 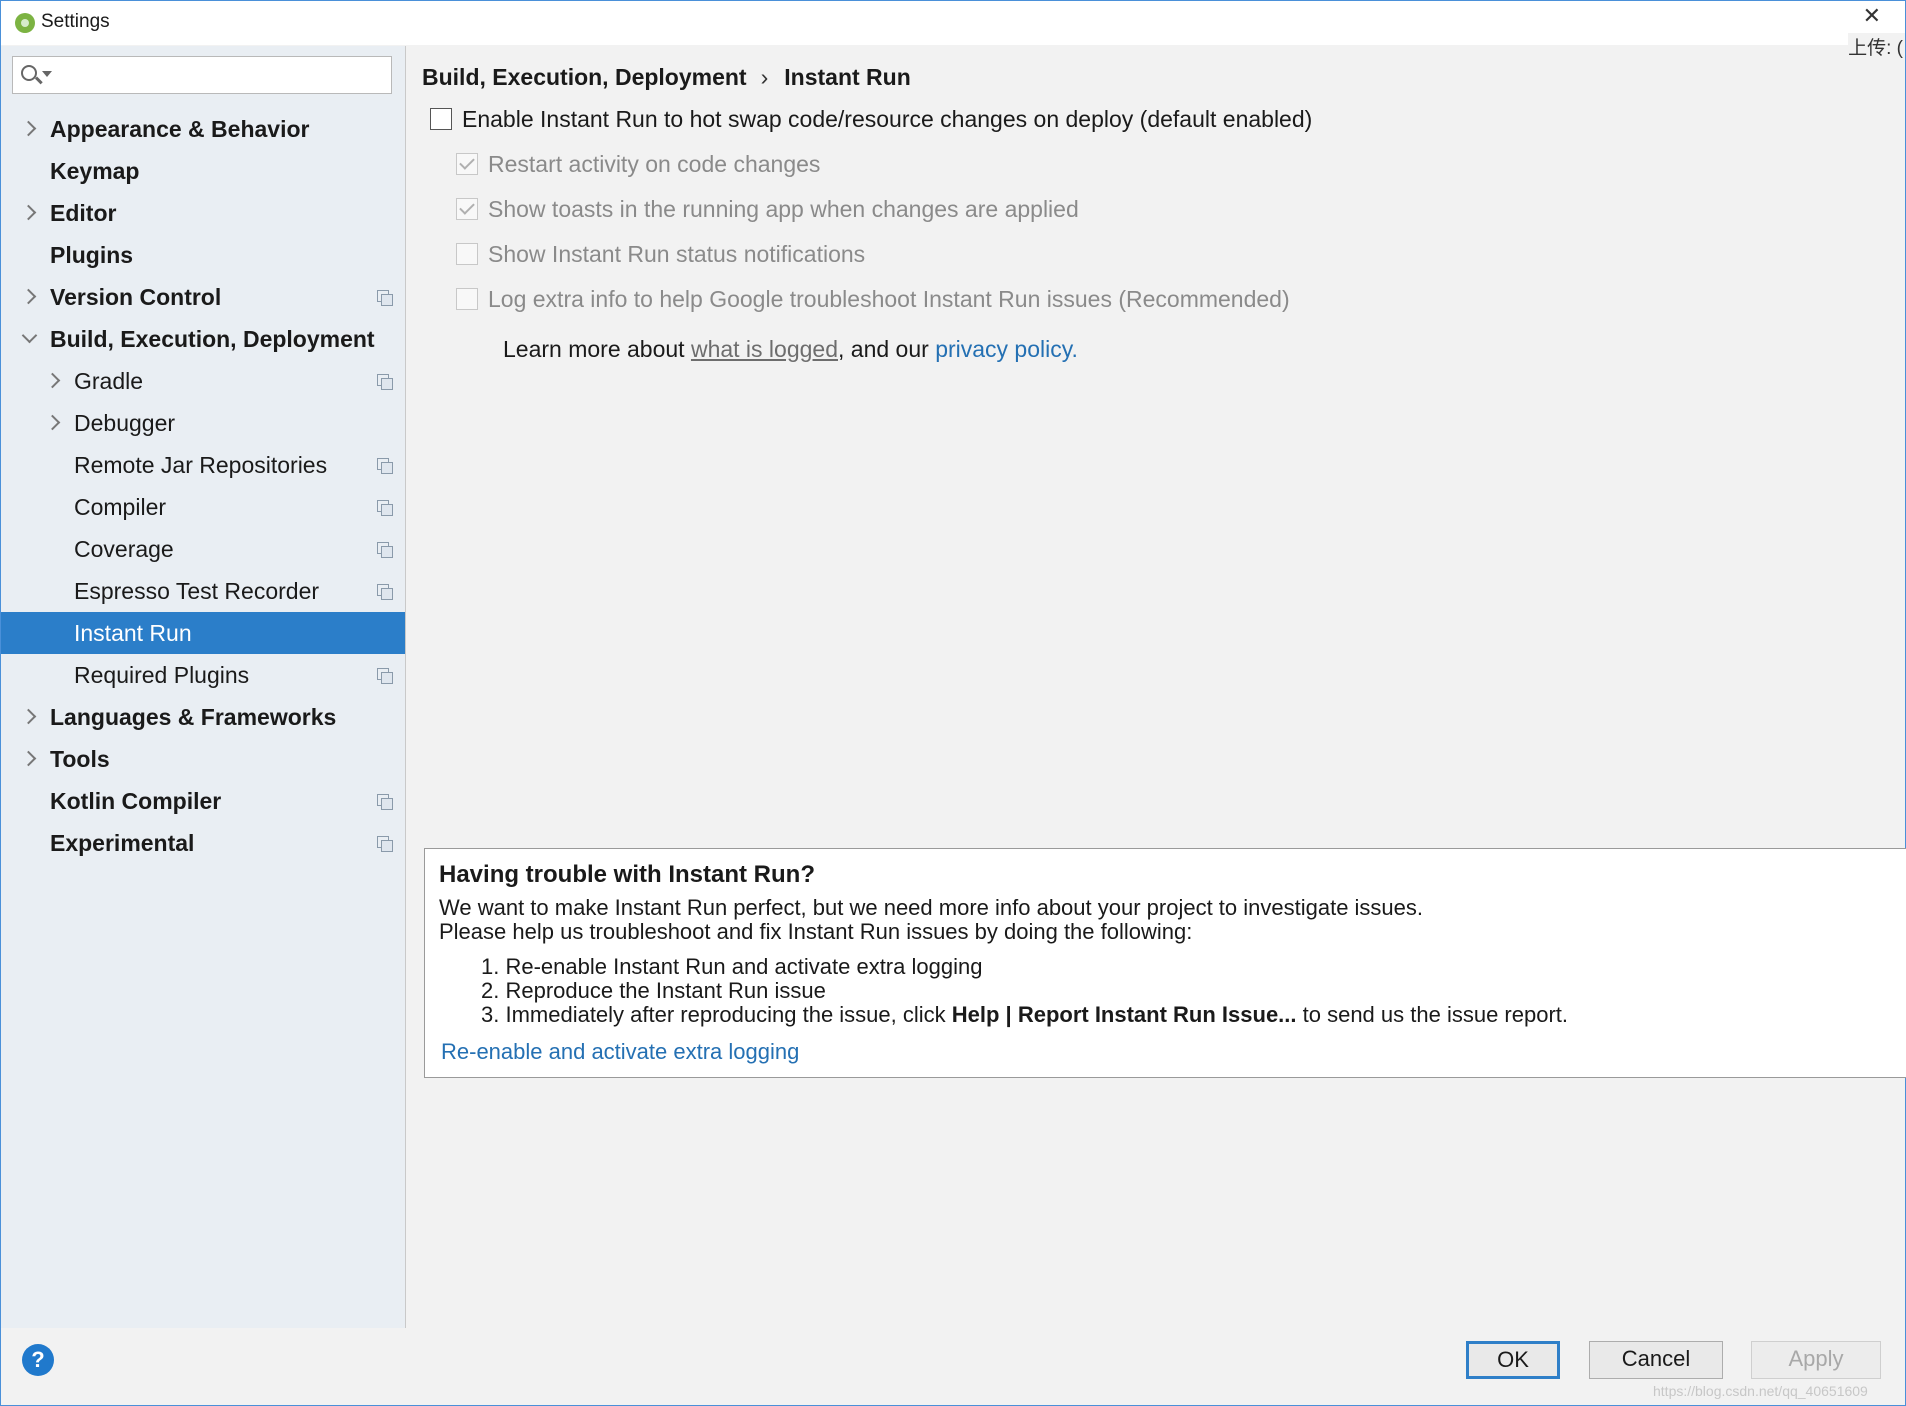 What do you see at coordinates (847, 77) in the screenshot?
I see `breadcrumb-current: Instant Run` at bounding box center [847, 77].